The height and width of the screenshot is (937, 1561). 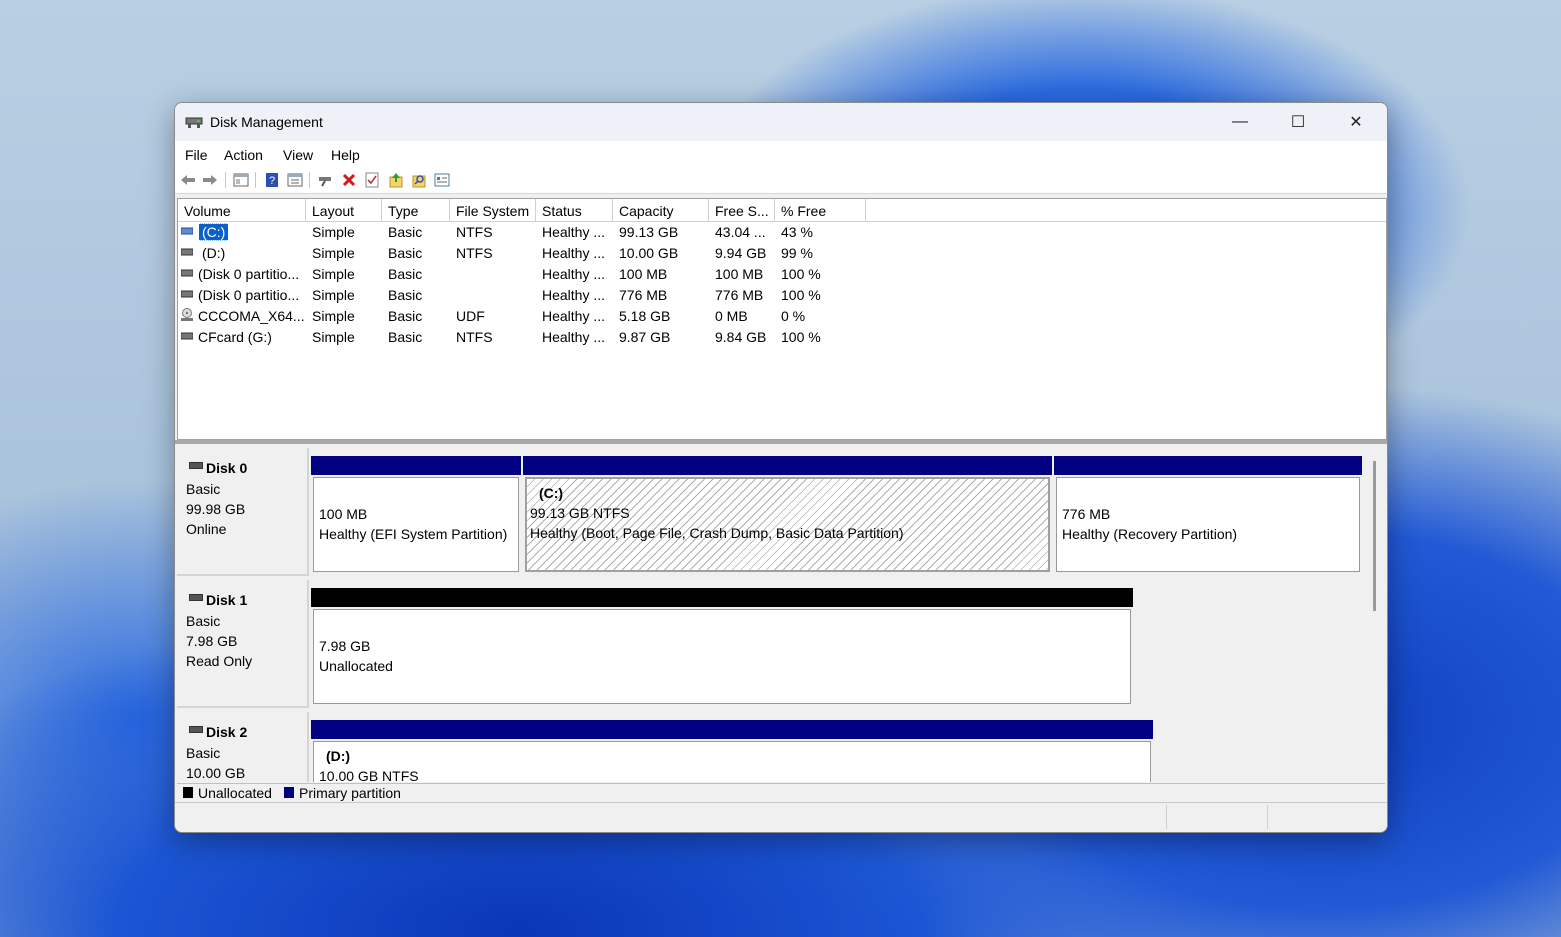 What do you see at coordinates (1374, 536) in the screenshot?
I see `vertical-scrollbar` at bounding box center [1374, 536].